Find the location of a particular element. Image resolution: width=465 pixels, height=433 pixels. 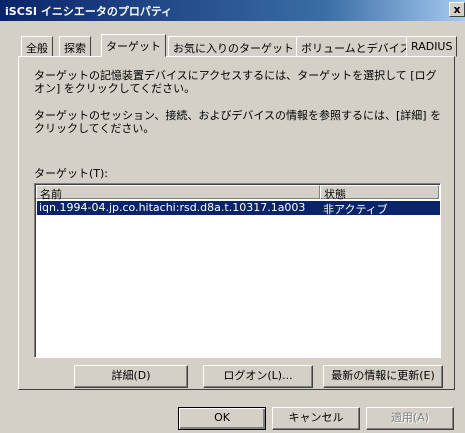

target-status-cell: 非アクティブ is located at coordinates (355, 209).